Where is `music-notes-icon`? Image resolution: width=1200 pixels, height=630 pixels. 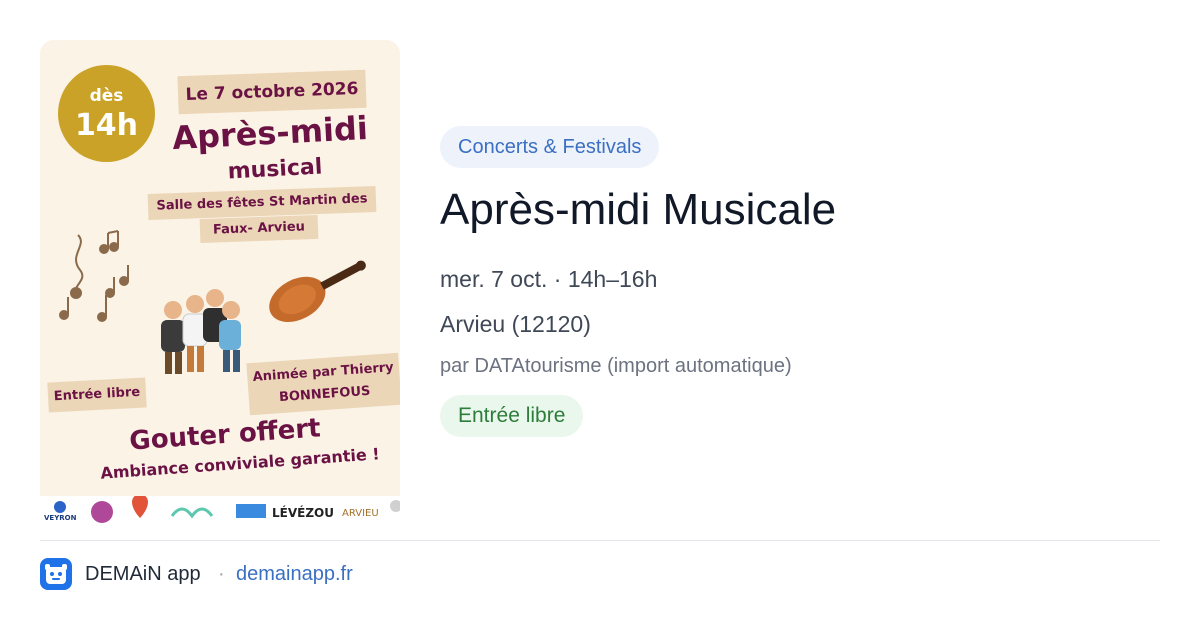
music-notes-icon is located at coordinates (94, 276).